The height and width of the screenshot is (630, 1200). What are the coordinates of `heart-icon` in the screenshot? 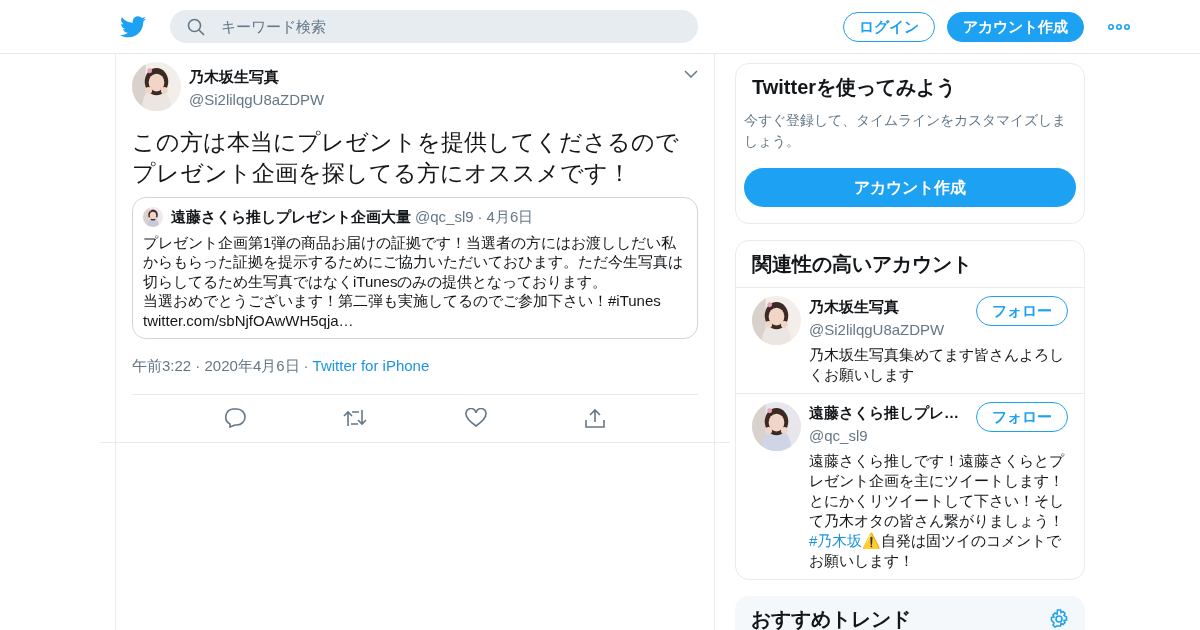 It's located at (475, 418).